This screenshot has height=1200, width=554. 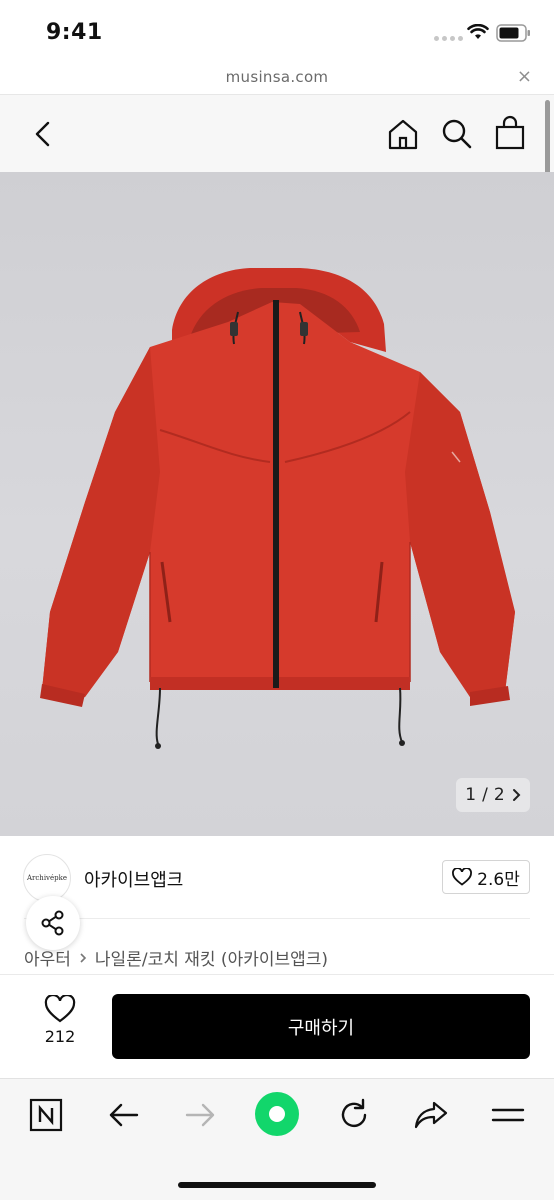 I want to click on share-icon, so click(x=52, y=923).